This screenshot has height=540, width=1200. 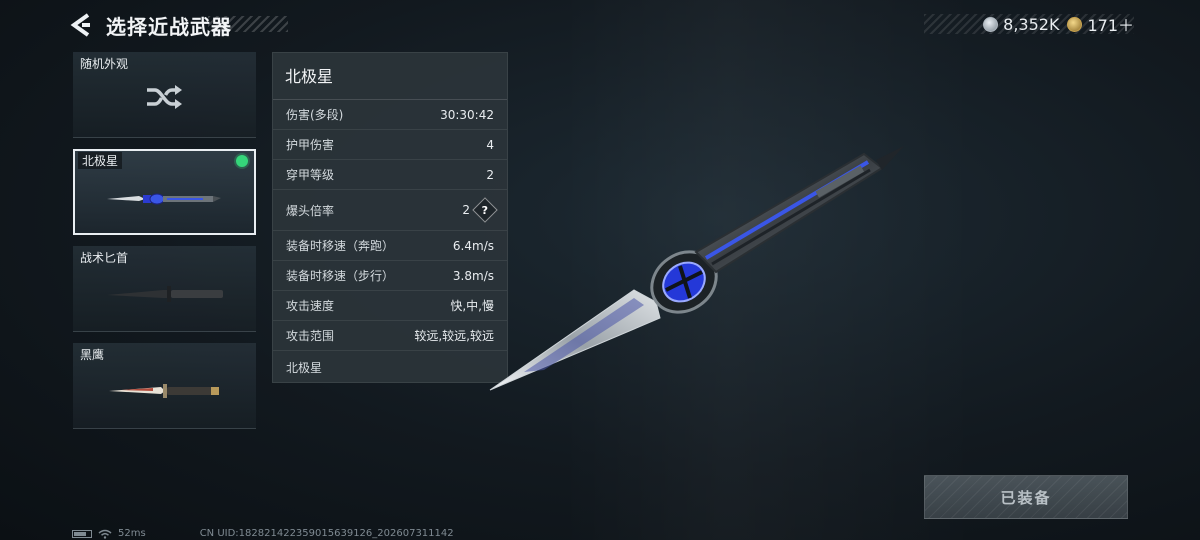 What do you see at coordinates (454, 336) in the screenshot?
I see `stat-value: 较远,较远,较远` at bounding box center [454, 336].